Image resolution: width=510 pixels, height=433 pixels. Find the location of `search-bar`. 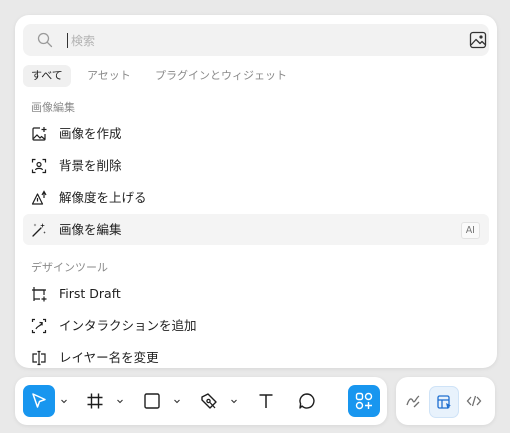

search-bar is located at coordinates (256, 40).